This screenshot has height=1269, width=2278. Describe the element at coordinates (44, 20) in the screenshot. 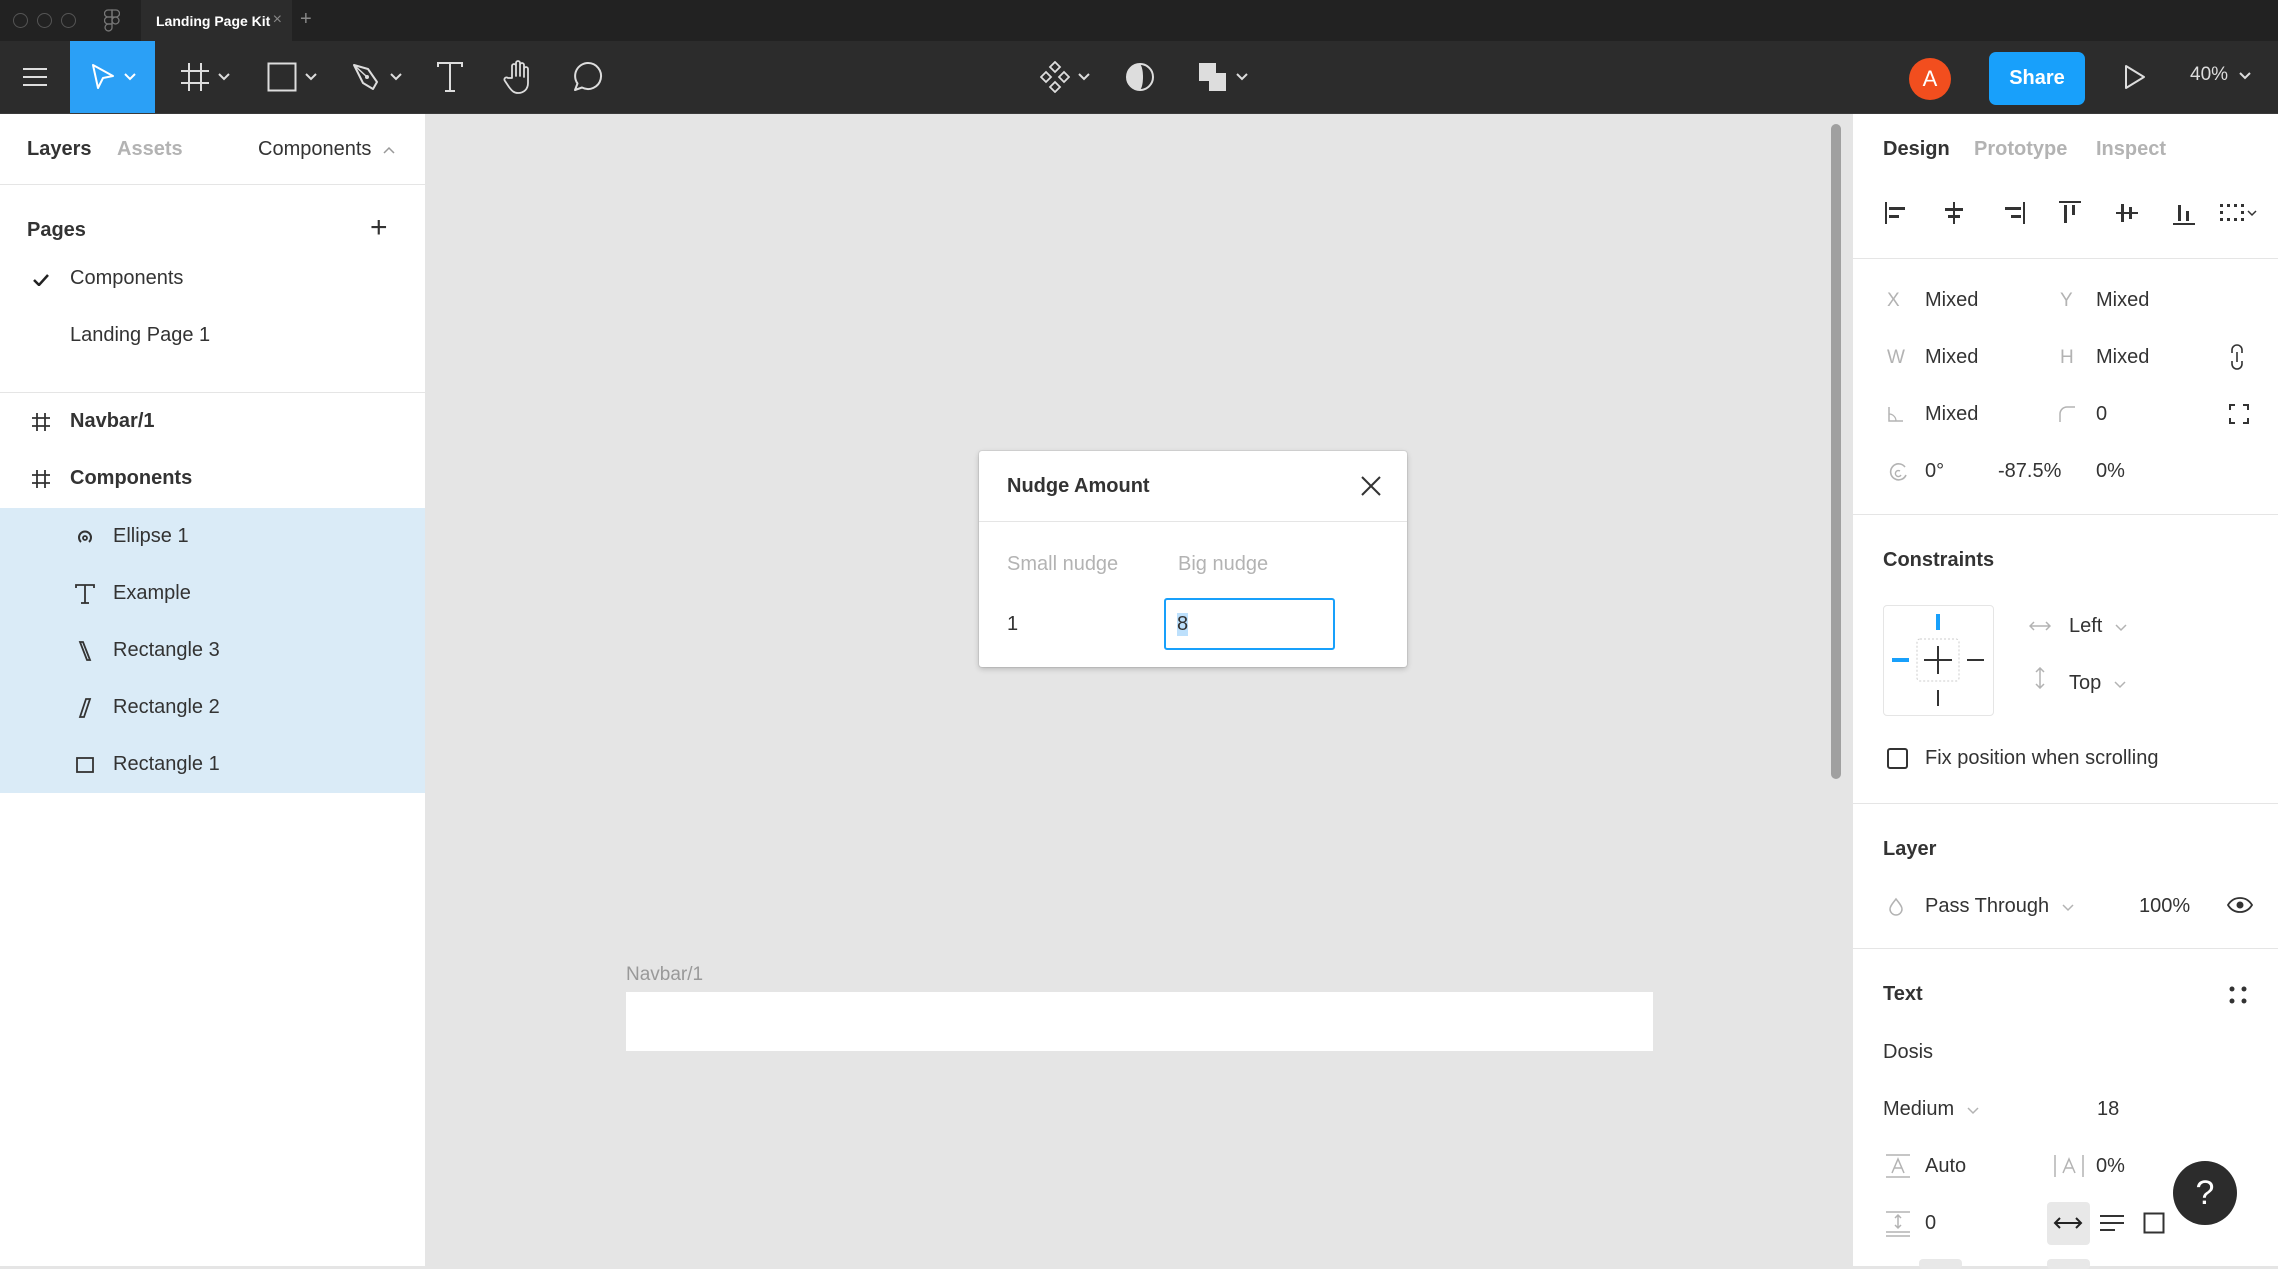

I see `window-minimize-button` at that location.